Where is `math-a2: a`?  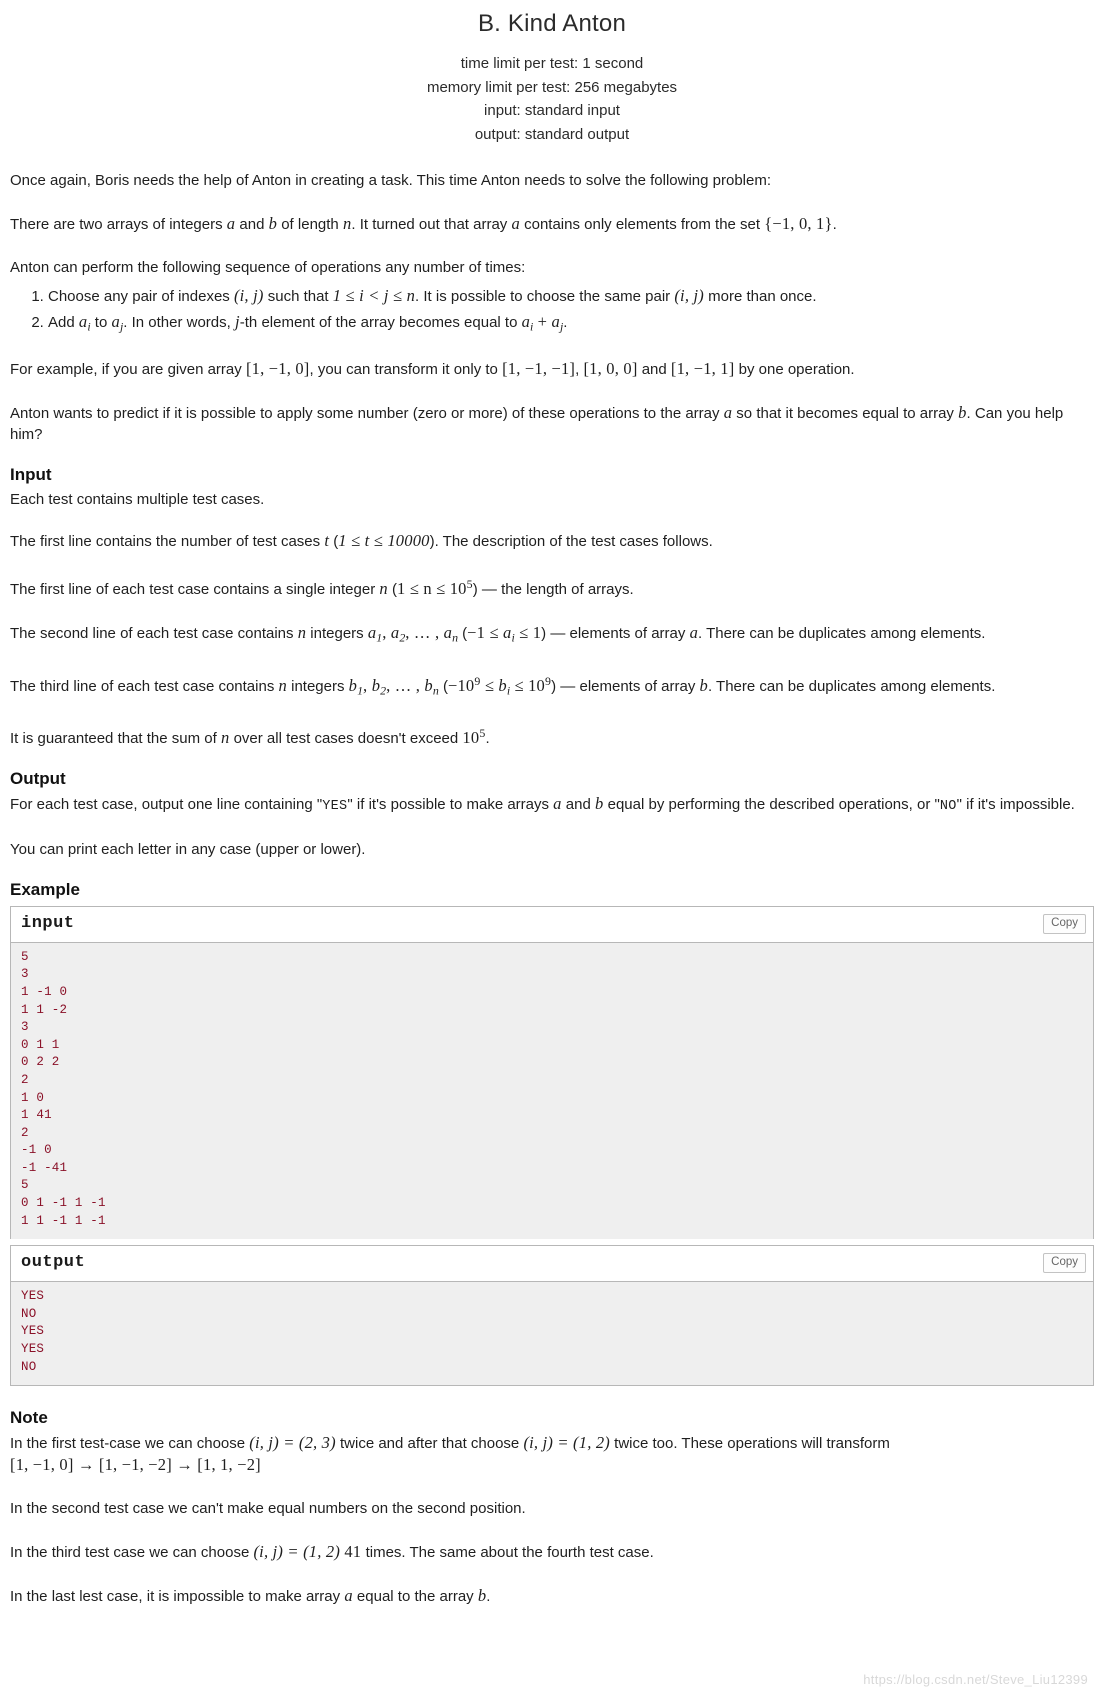 math-a2: a is located at coordinates (515, 223).